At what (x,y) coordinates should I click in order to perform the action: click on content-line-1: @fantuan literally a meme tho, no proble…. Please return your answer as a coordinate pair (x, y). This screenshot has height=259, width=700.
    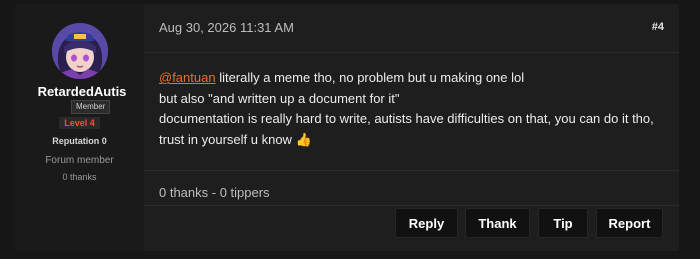
    Looking at the image, I should click on (411, 78).